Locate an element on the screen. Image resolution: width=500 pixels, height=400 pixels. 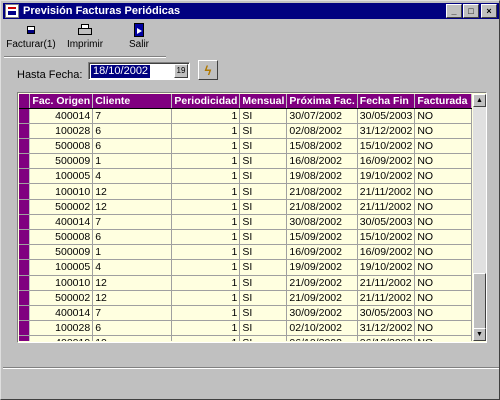
table-row: 400014 7 1 SI 30/09/2002 30/05/2003 NO is located at coordinates (245, 313).